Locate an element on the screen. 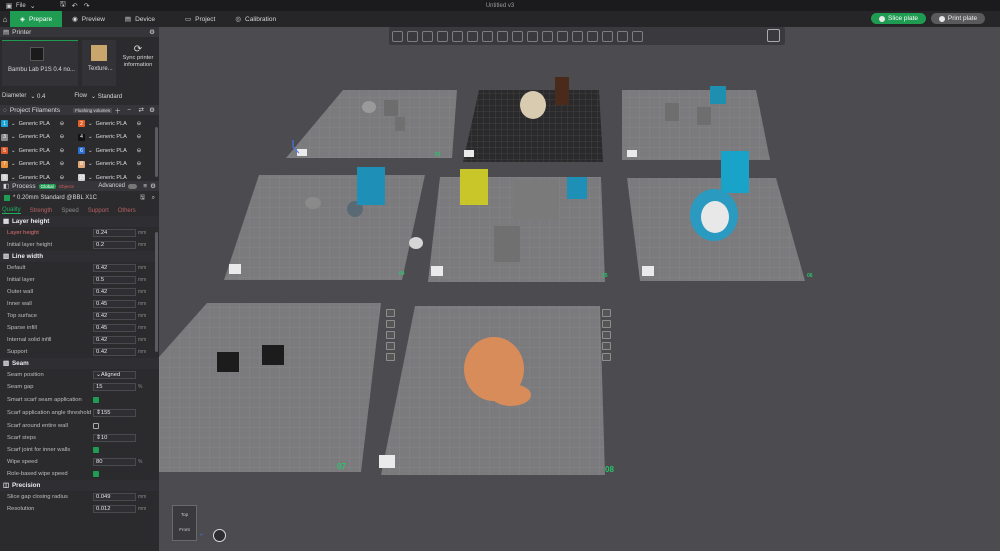 Image resolution: width=1000 pixels, height=551 pixels. filament-color-swatch: 5 is located at coordinates (4, 150).